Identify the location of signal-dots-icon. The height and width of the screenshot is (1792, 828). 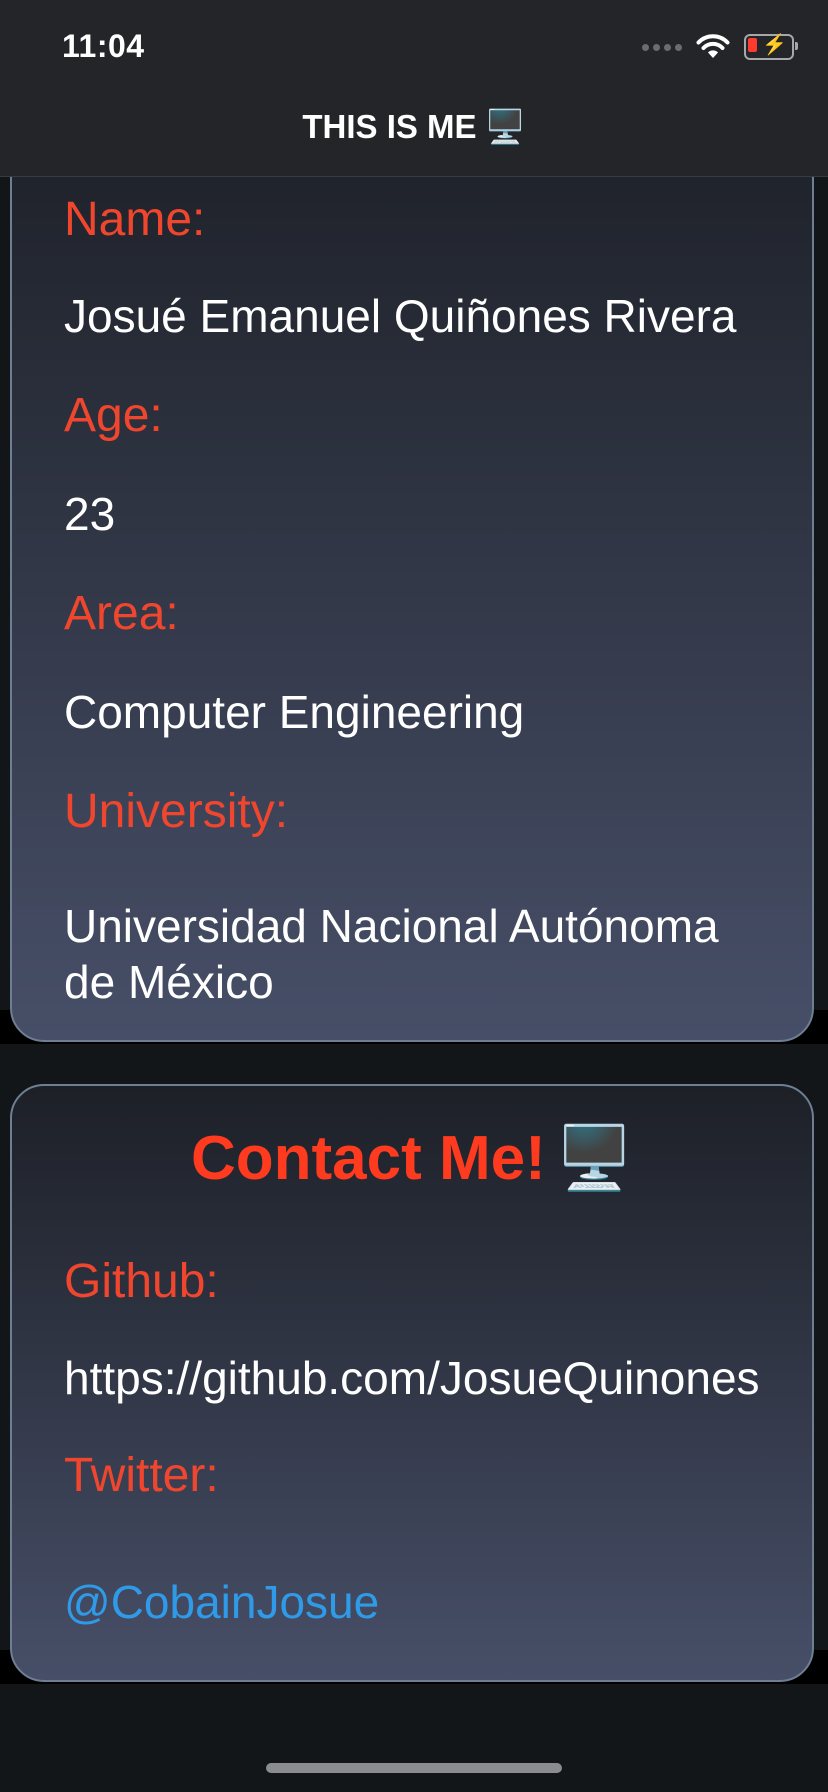
(662, 47).